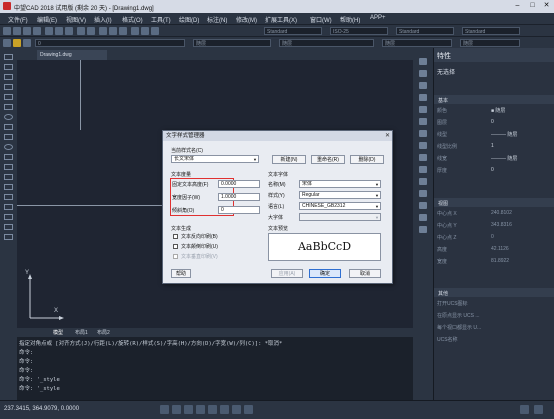 Image resolution: width=554 pixels, height=419 pixels. I want to click on maximize-button: □, so click(532, 6).